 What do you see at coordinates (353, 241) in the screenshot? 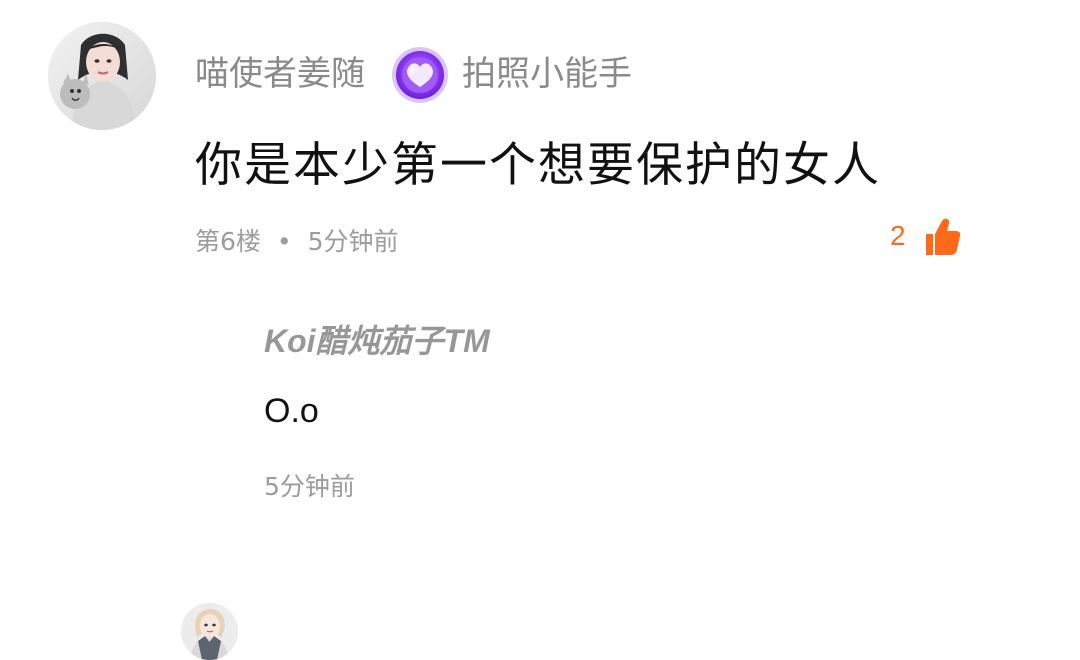
I see `comment-time: 5分钟前` at bounding box center [353, 241].